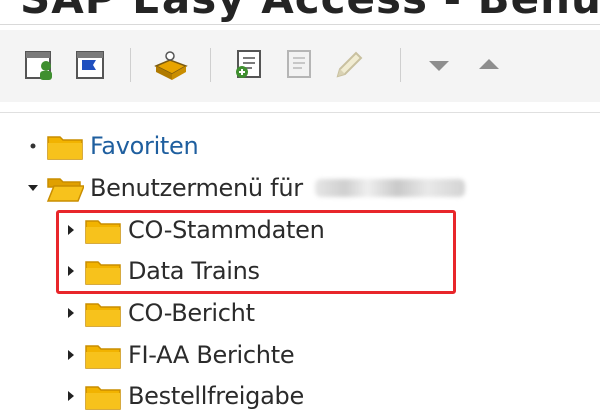 This screenshot has width=600, height=416. I want to click on user-menu-button, so click(41, 65).